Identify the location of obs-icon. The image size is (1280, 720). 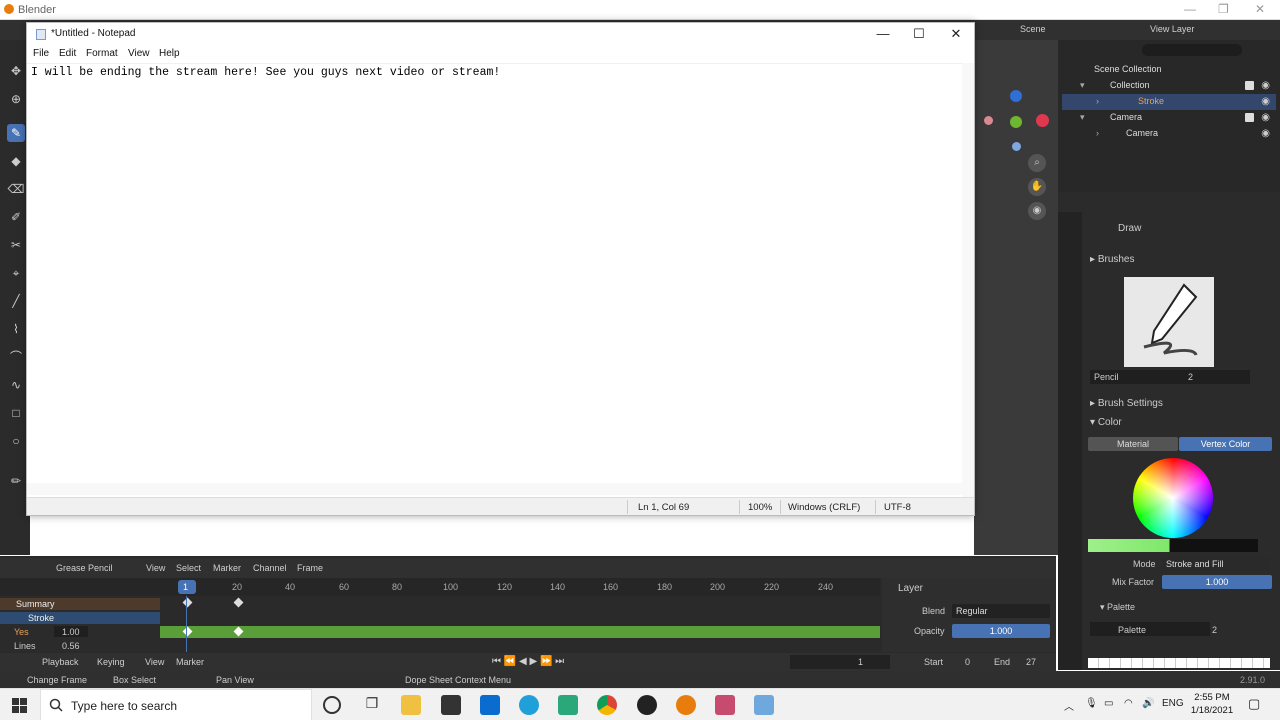
(647, 705).